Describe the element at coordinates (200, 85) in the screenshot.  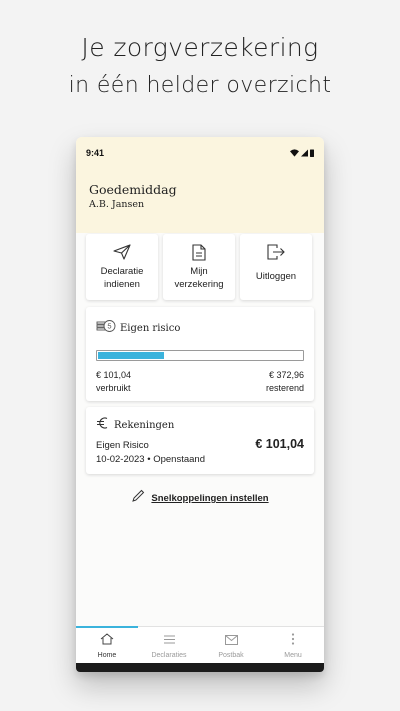
I see `promo-line-2: in één helder overzicht` at that location.